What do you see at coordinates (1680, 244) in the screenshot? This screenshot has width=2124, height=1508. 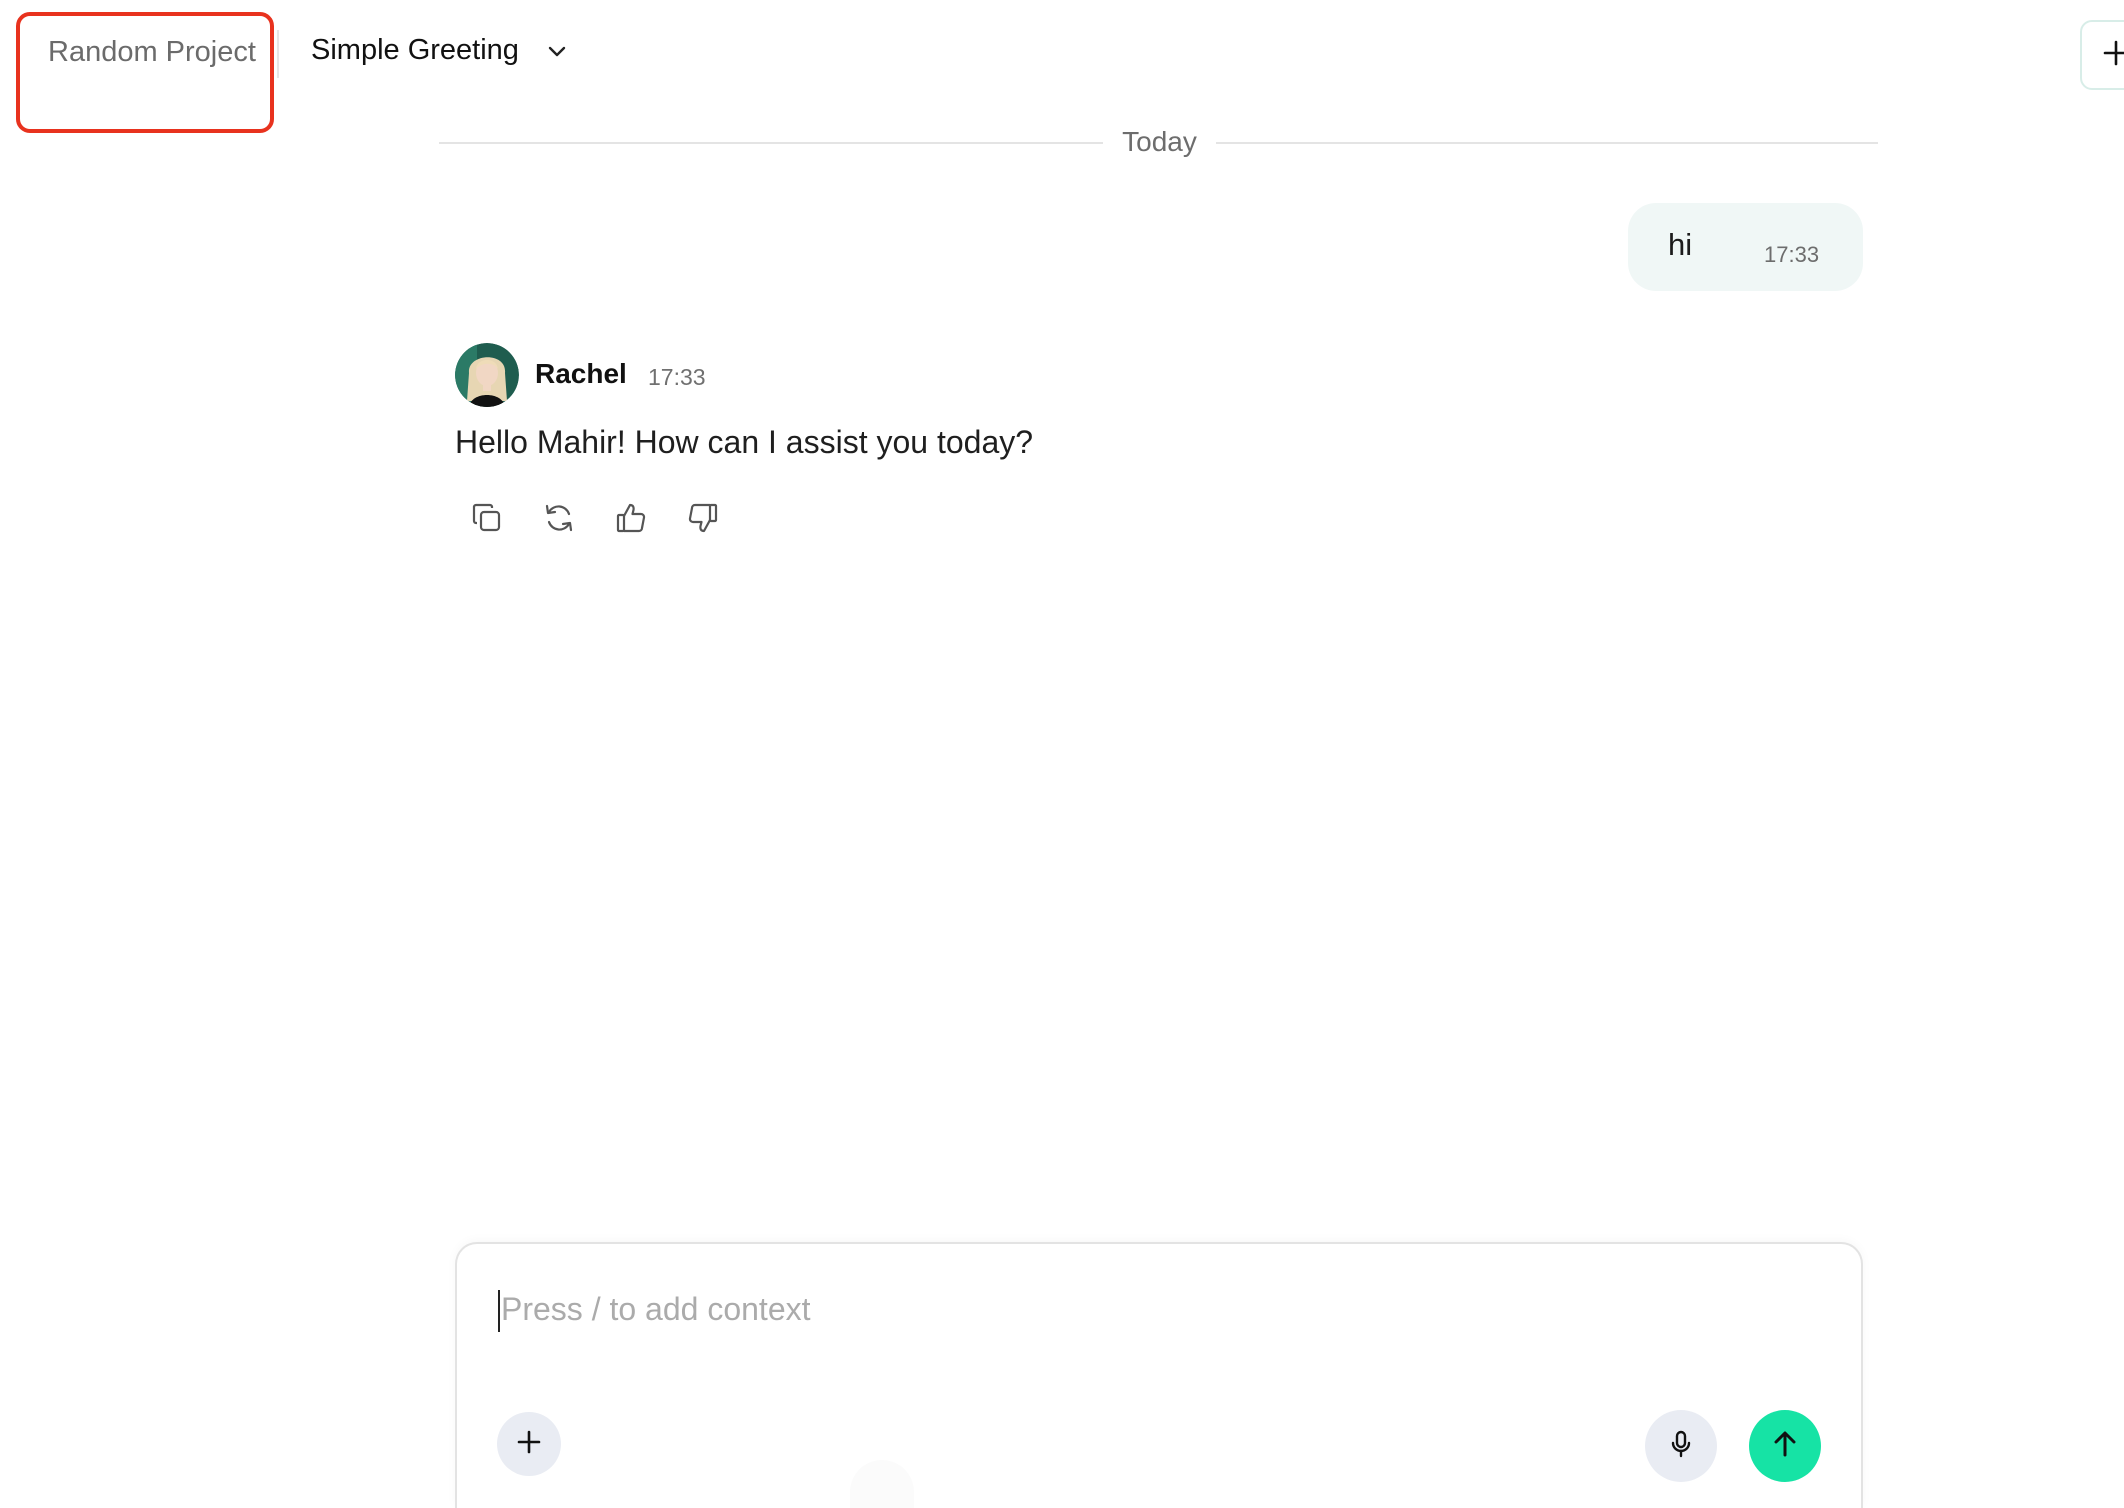 I see `user-message-text: hi` at bounding box center [1680, 244].